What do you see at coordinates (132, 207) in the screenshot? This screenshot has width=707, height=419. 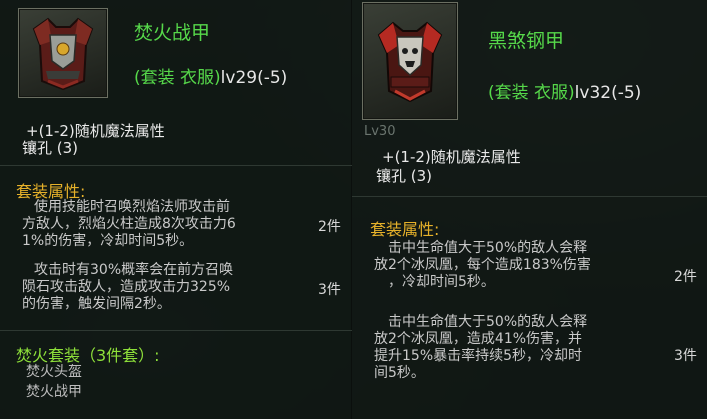 I see `bonus-line: 使用技能时召唤烈焰法师攻击前` at bounding box center [132, 207].